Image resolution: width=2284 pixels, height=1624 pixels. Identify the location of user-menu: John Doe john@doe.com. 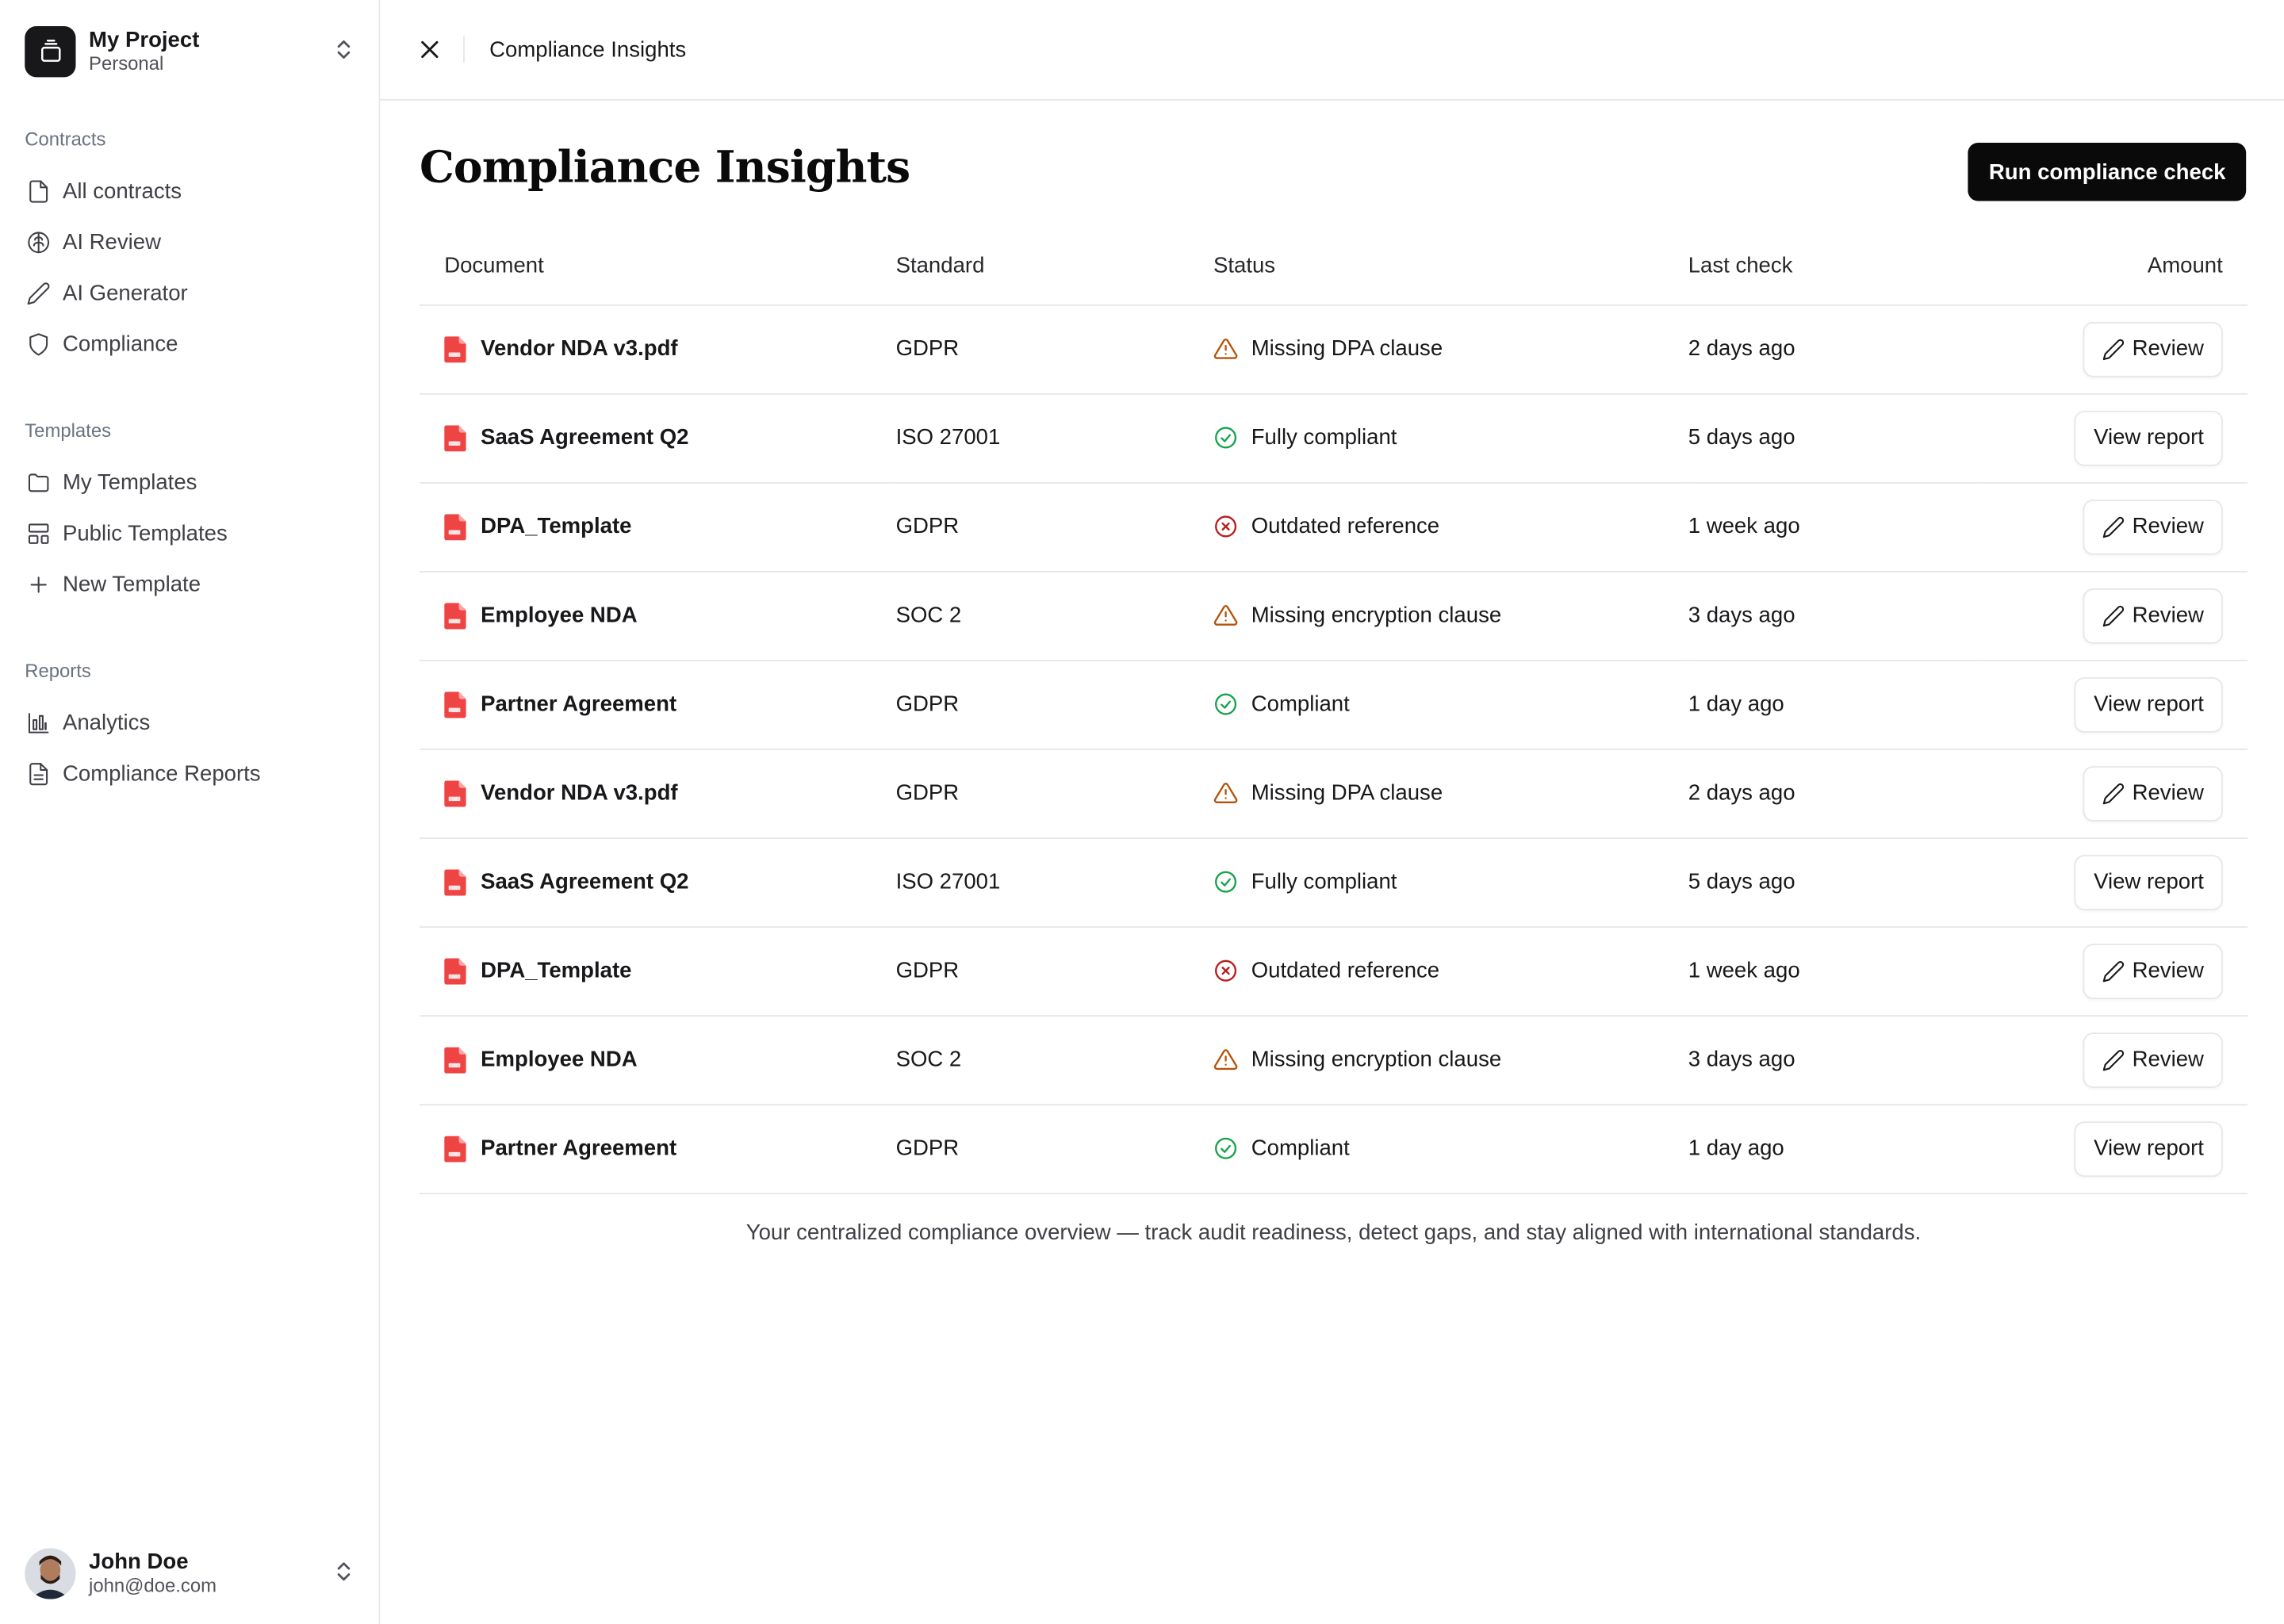
(193, 1573).